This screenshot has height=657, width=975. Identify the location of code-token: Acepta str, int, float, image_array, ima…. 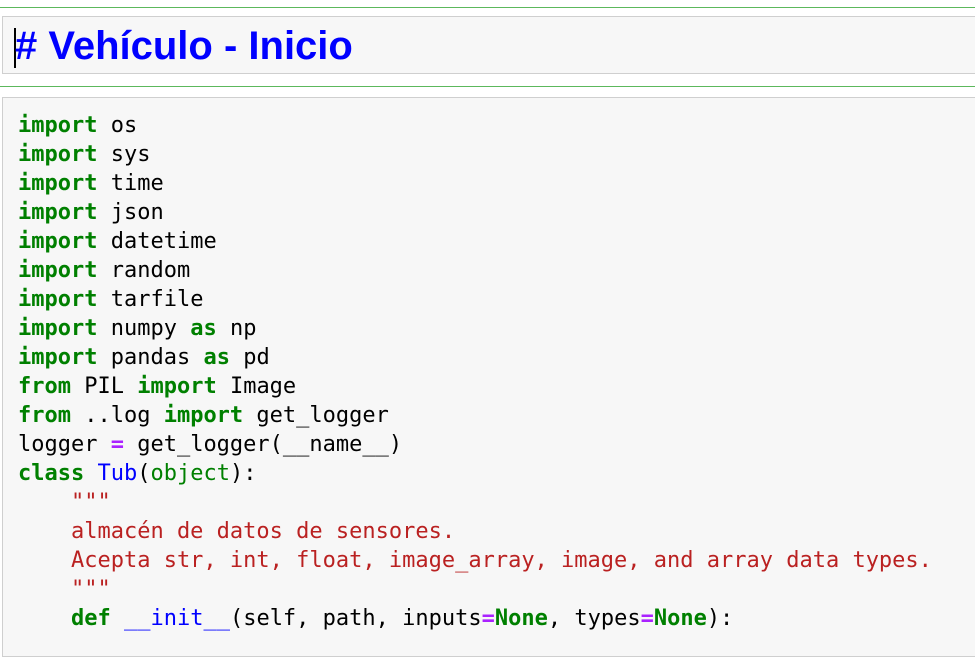
(475, 560).